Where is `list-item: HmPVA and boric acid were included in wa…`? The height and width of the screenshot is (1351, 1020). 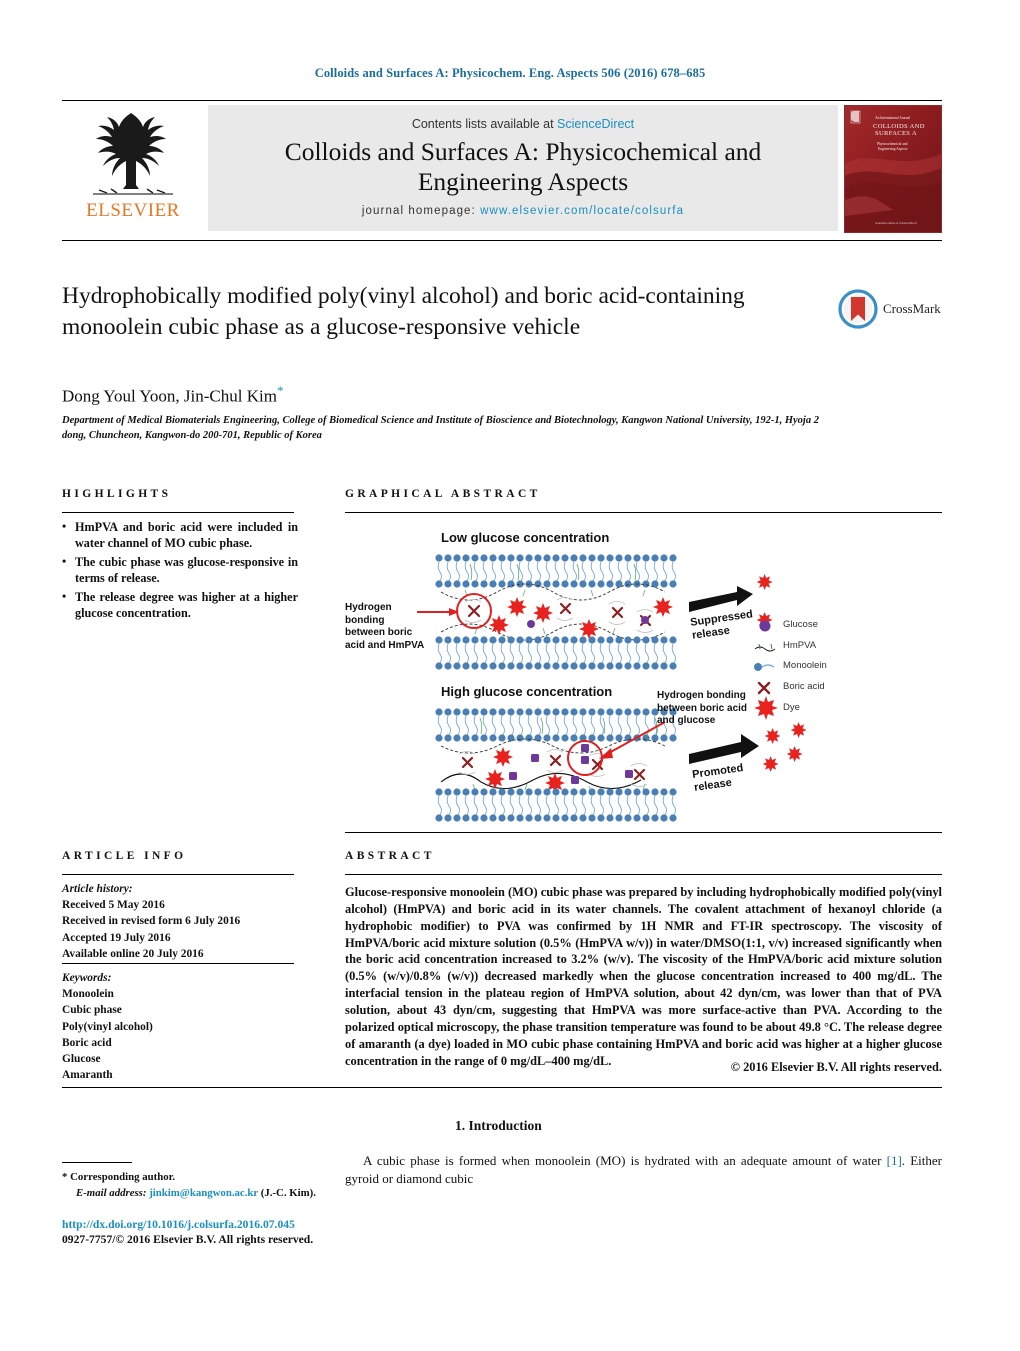 list-item: HmPVA and boric acid were included in wa… is located at coordinates (180, 535).